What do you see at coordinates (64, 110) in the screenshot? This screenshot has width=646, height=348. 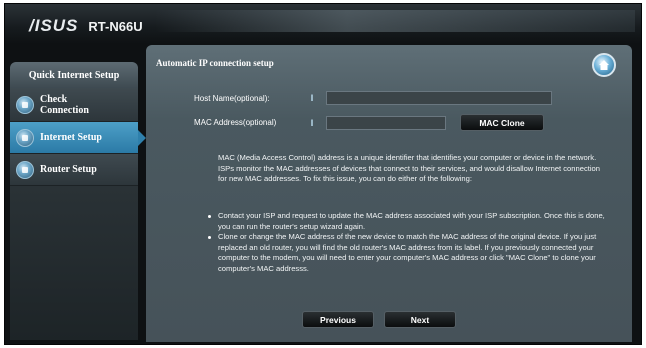 I see `sidebar-item-label-line2: Connection` at bounding box center [64, 110].